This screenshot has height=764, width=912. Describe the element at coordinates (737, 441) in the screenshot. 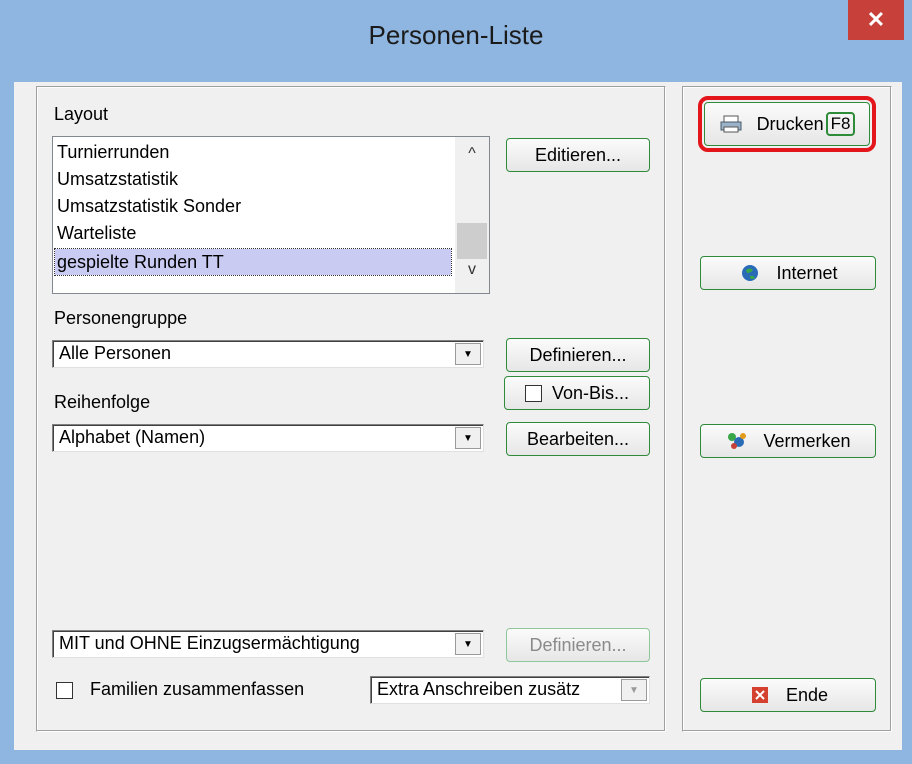

I see `notes-icon` at that location.